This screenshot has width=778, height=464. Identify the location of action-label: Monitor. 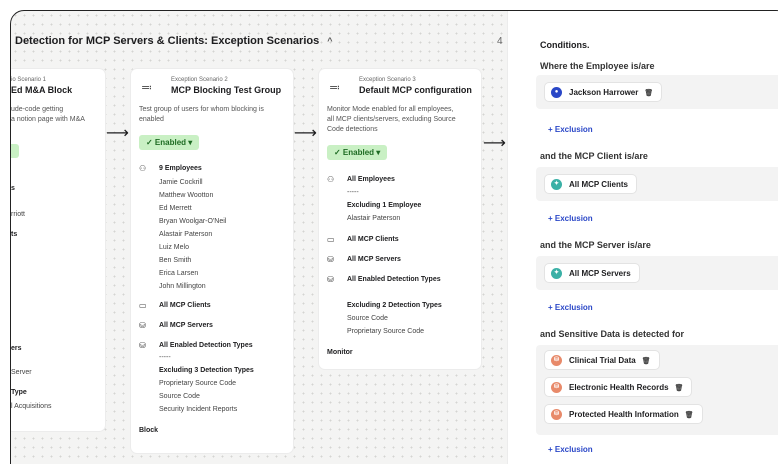
(340, 352).